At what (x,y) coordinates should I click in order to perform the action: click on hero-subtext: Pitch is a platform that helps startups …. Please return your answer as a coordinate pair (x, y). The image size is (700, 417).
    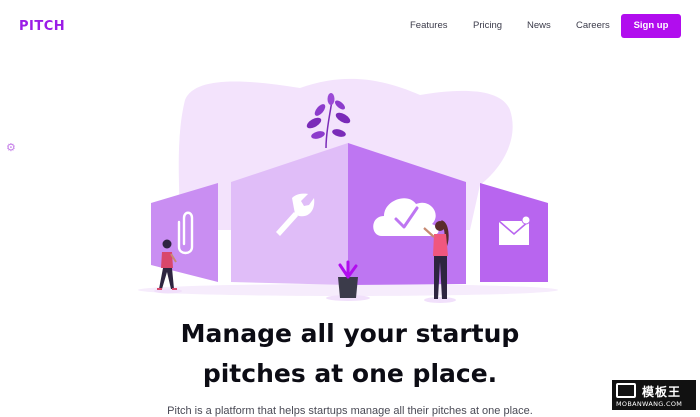
    Looking at the image, I should click on (350, 411).